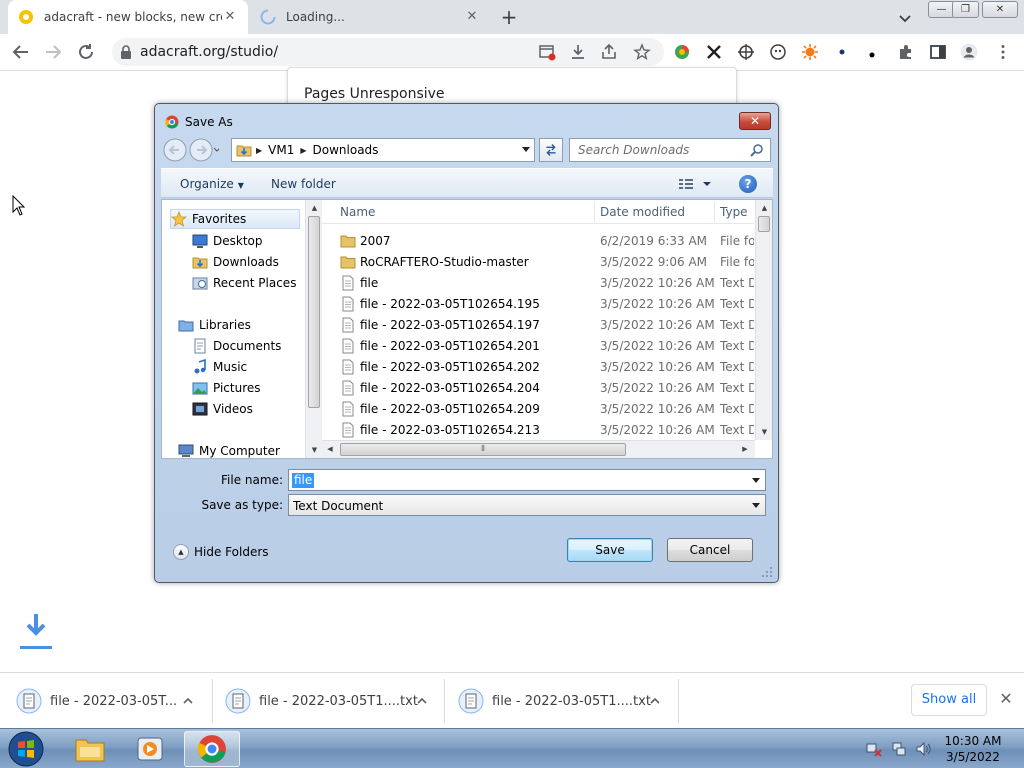  What do you see at coordinates (642, 52) in the screenshot?
I see `bookmark-star-icon` at bounding box center [642, 52].